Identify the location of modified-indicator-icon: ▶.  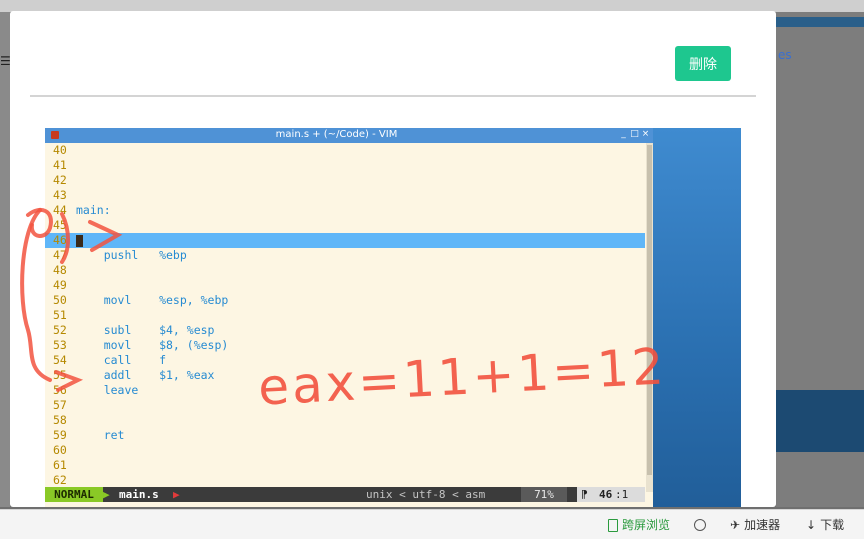
(176, 494).